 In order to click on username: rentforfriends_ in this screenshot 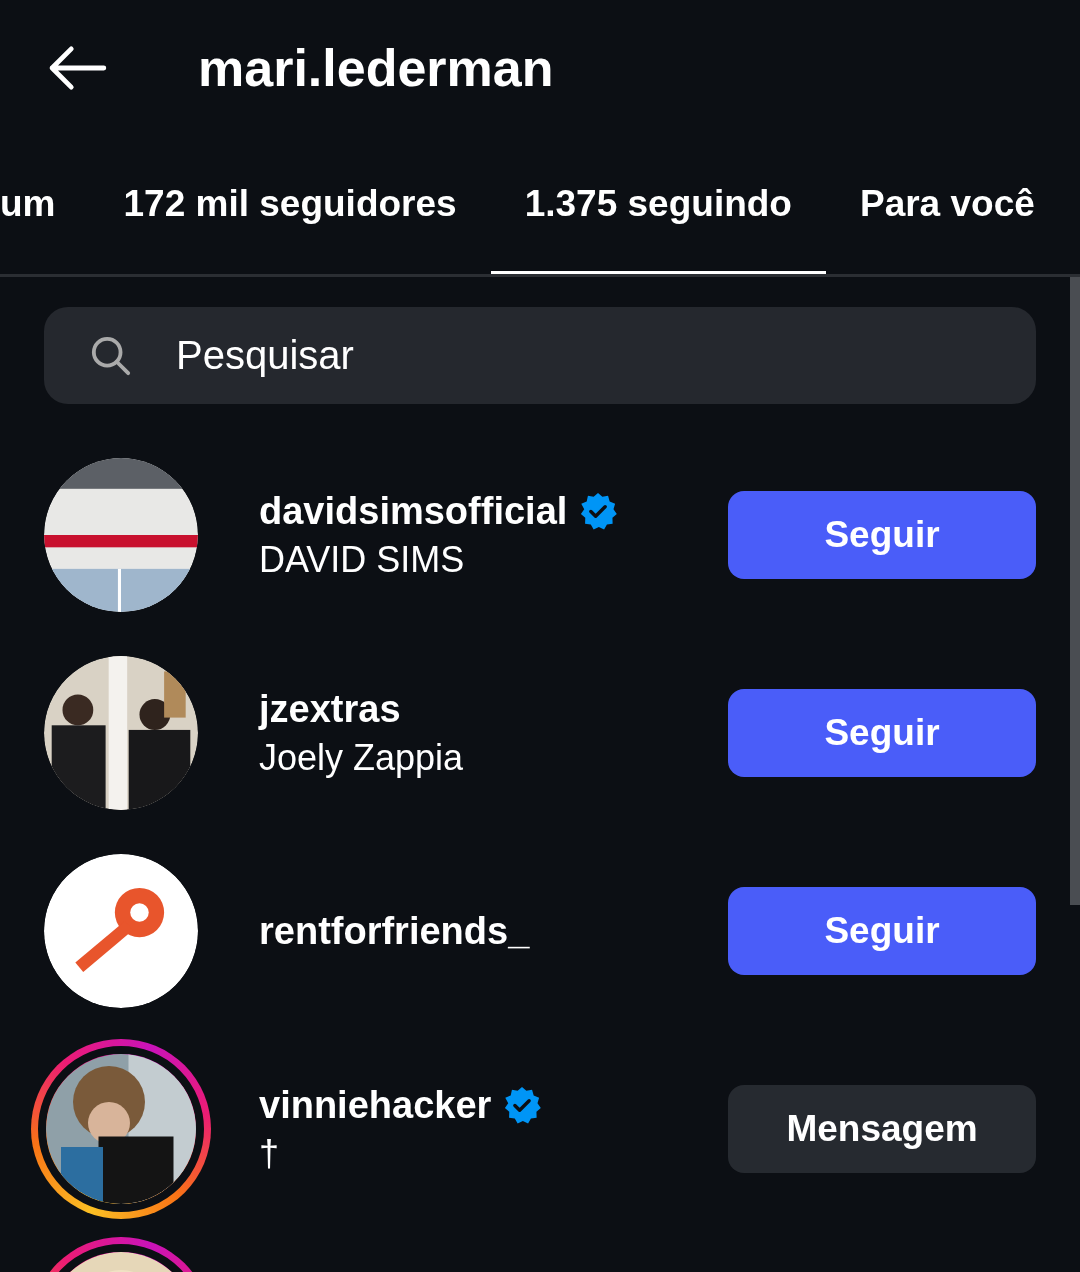, I will do `click(394, 931)`.